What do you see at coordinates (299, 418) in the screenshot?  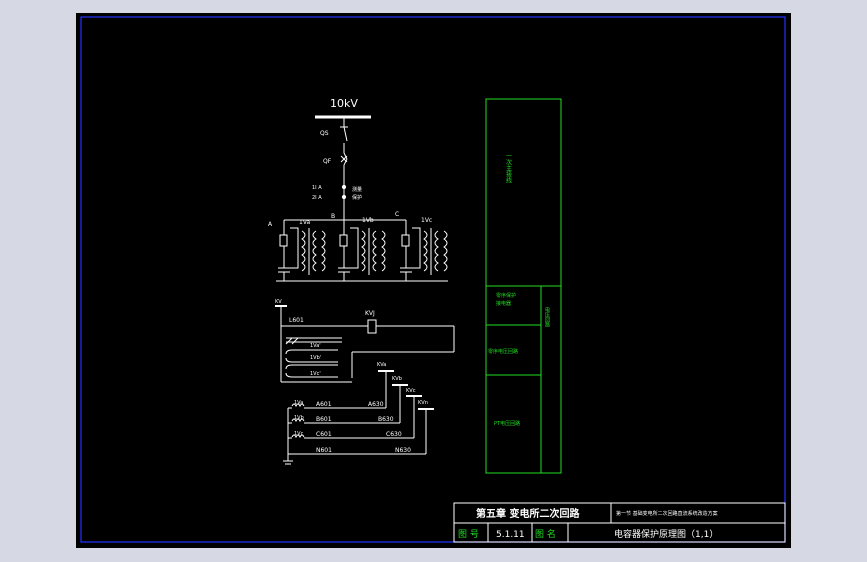 I see `sec-b-label: 1Vb` at bounding box center [299, 418].